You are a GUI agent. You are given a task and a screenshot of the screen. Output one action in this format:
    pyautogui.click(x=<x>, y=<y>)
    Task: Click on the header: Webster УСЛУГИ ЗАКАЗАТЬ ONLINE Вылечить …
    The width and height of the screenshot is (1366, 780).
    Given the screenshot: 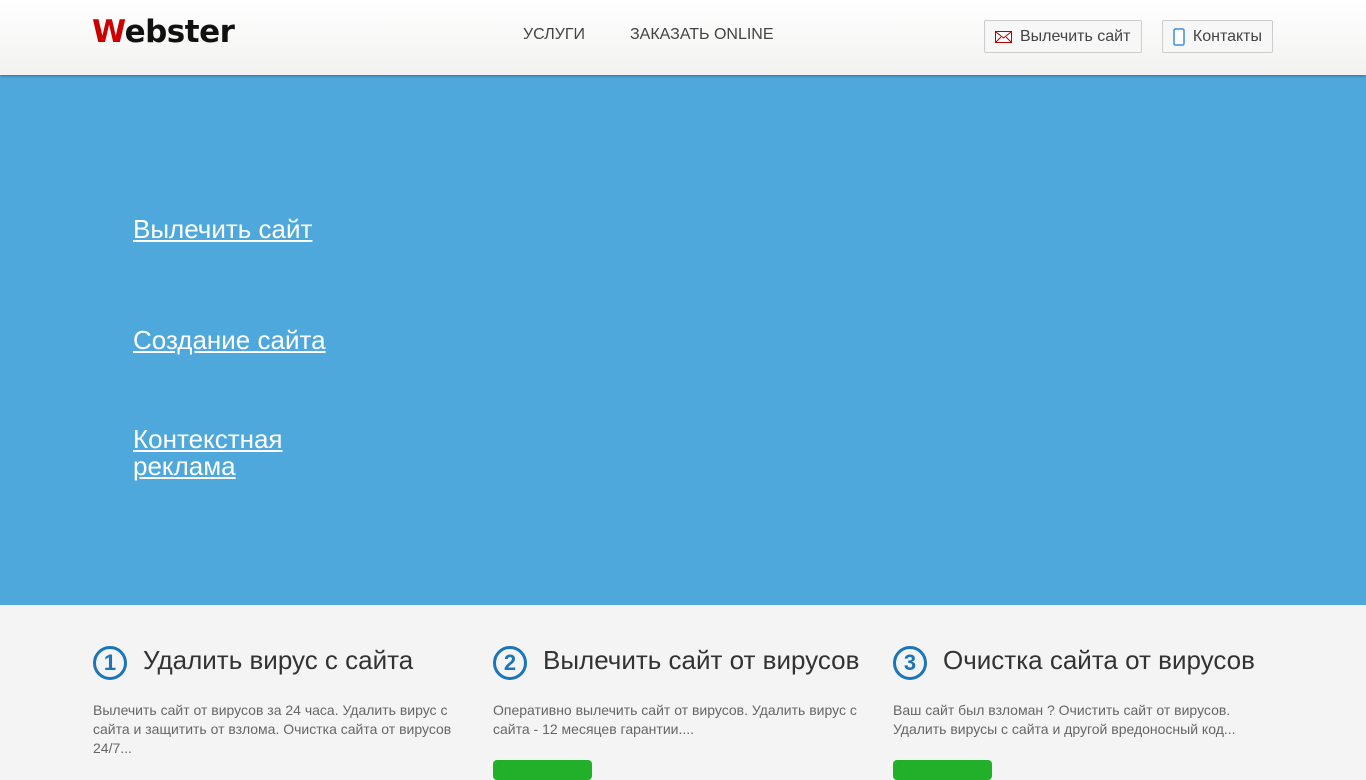 What is the action you would take?
    pyautogui.click(x=683, y=37)
    